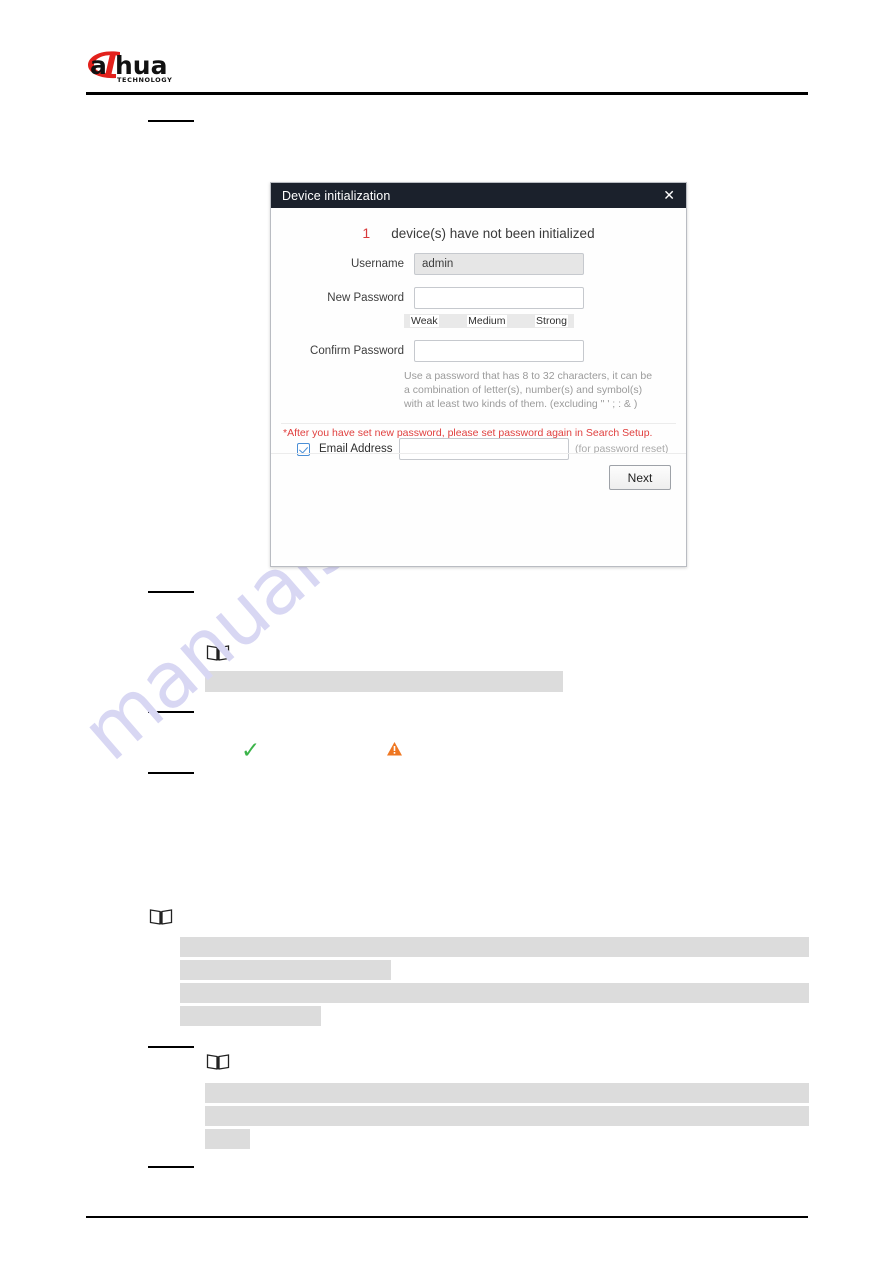 The image size is (893, 1263). Describe the element at coordinates (98, 65) in the screenshot. I see `svg-text: a` at that location.